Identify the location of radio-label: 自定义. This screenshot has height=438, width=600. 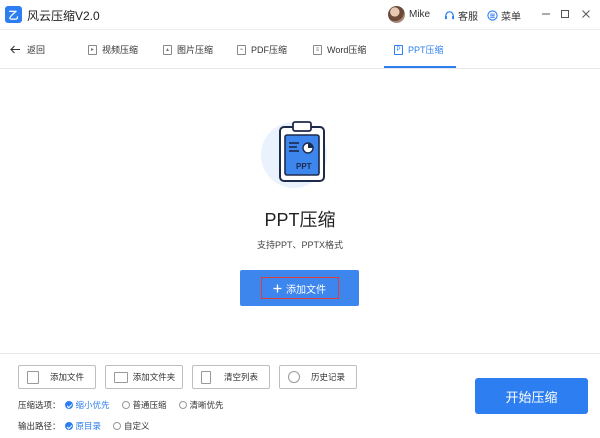
(137, 426).